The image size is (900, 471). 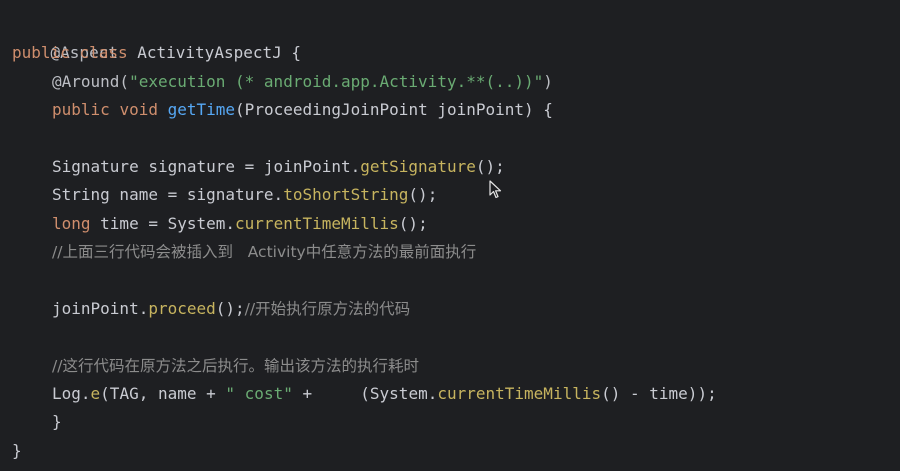 What do you see at coordinates (291, 53) in the screenshot?
I see `open-brace: {` at bounding box center [291, 53].